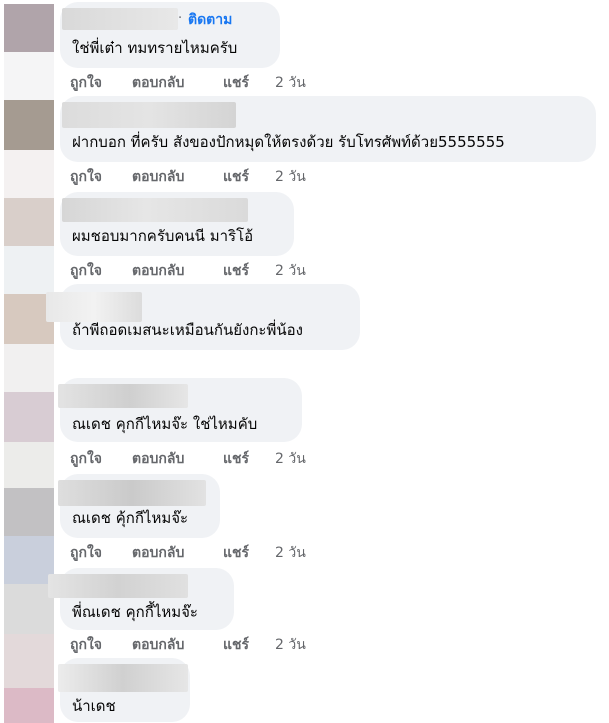 The width and height of the screenshot is (609, 723). I want to click on commenter-name: · ติดตาม, so click(170, 20).